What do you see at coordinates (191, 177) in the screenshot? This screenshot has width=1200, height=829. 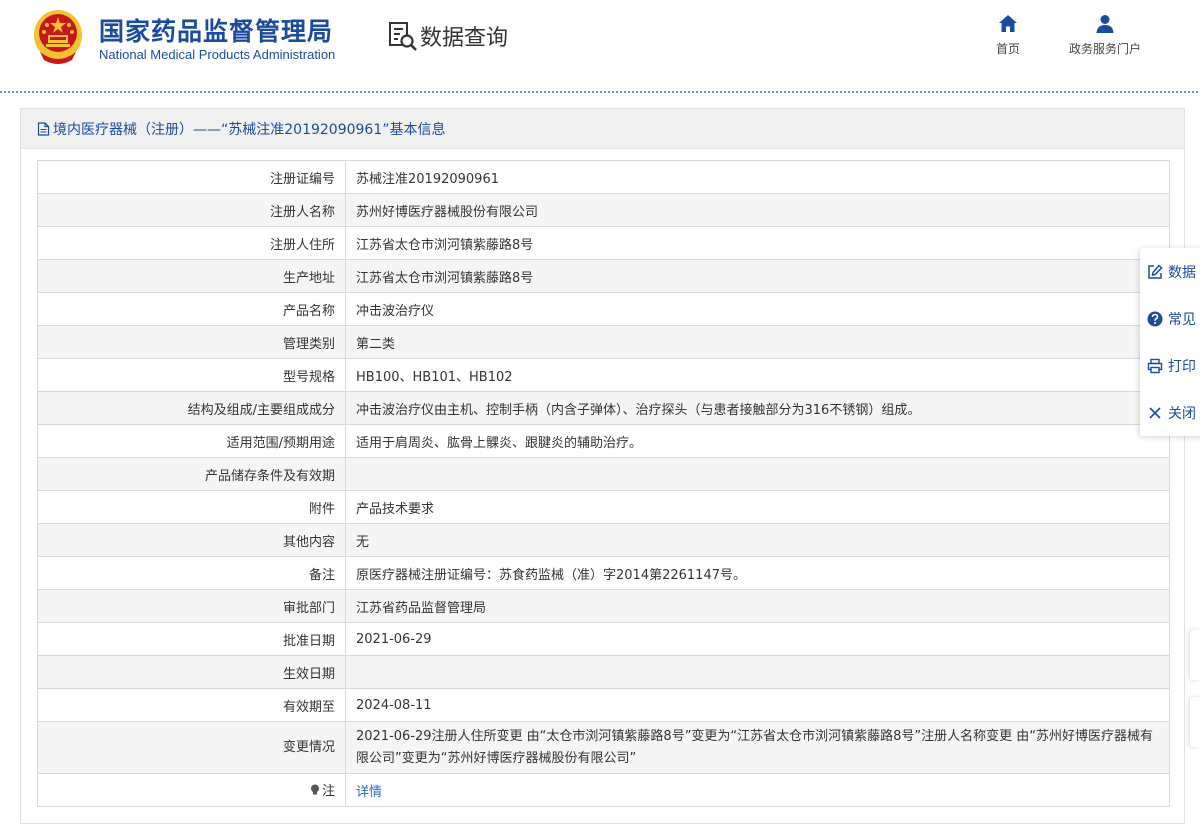 I see `row-label: 注册证编号` at bounding box center [191, 177].